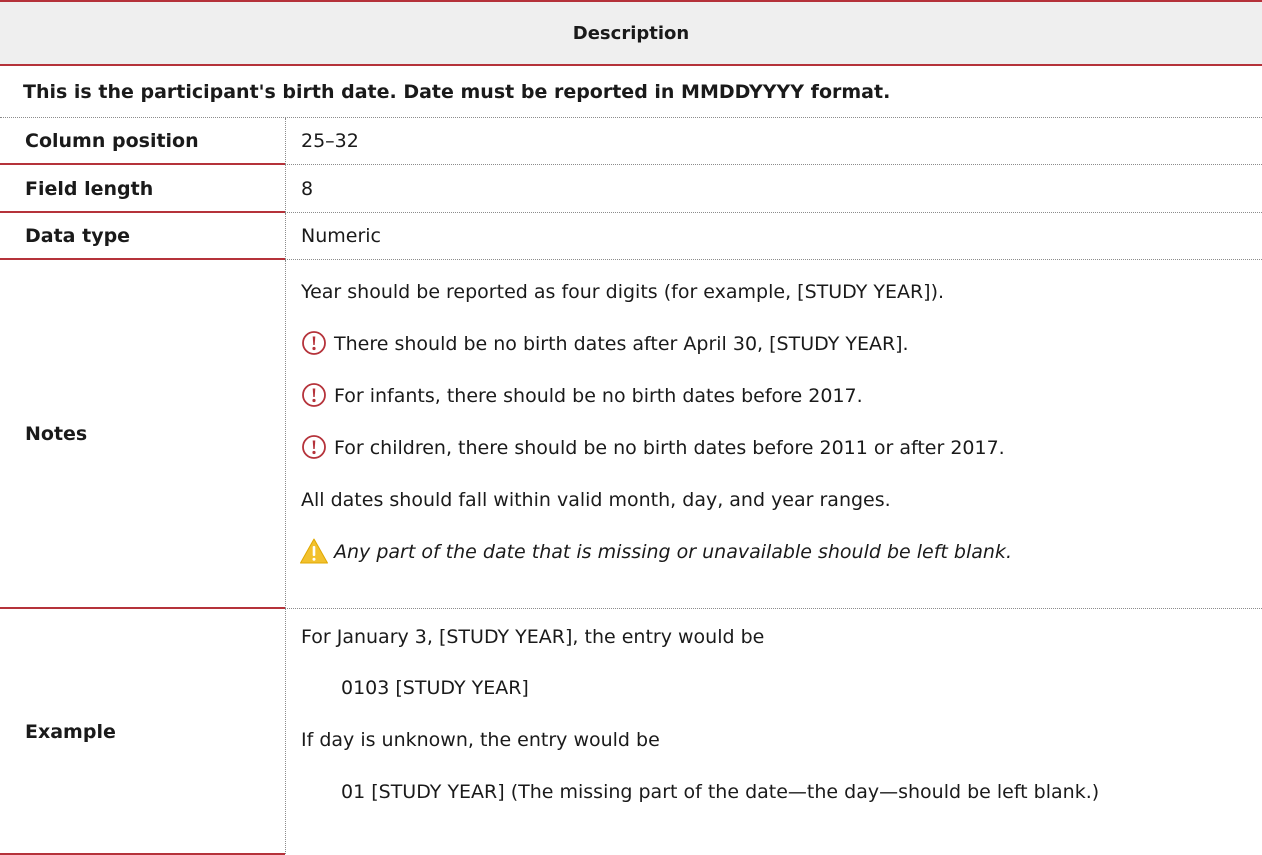 Image resolution: width=1262 pixels, height=855 pixels. What do you see at coordinates (143, 434) in the screenshot?
I see `row-label-notes: Notes` at bounding box center [143, 434].